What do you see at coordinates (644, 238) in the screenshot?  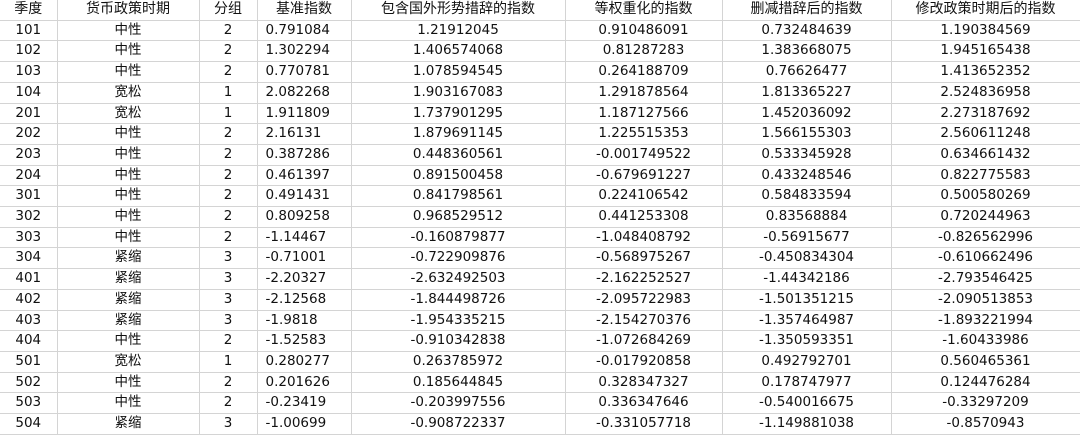 I see `equal-weight-index-cell: -1.048408792` at bounding box center [644, 238].